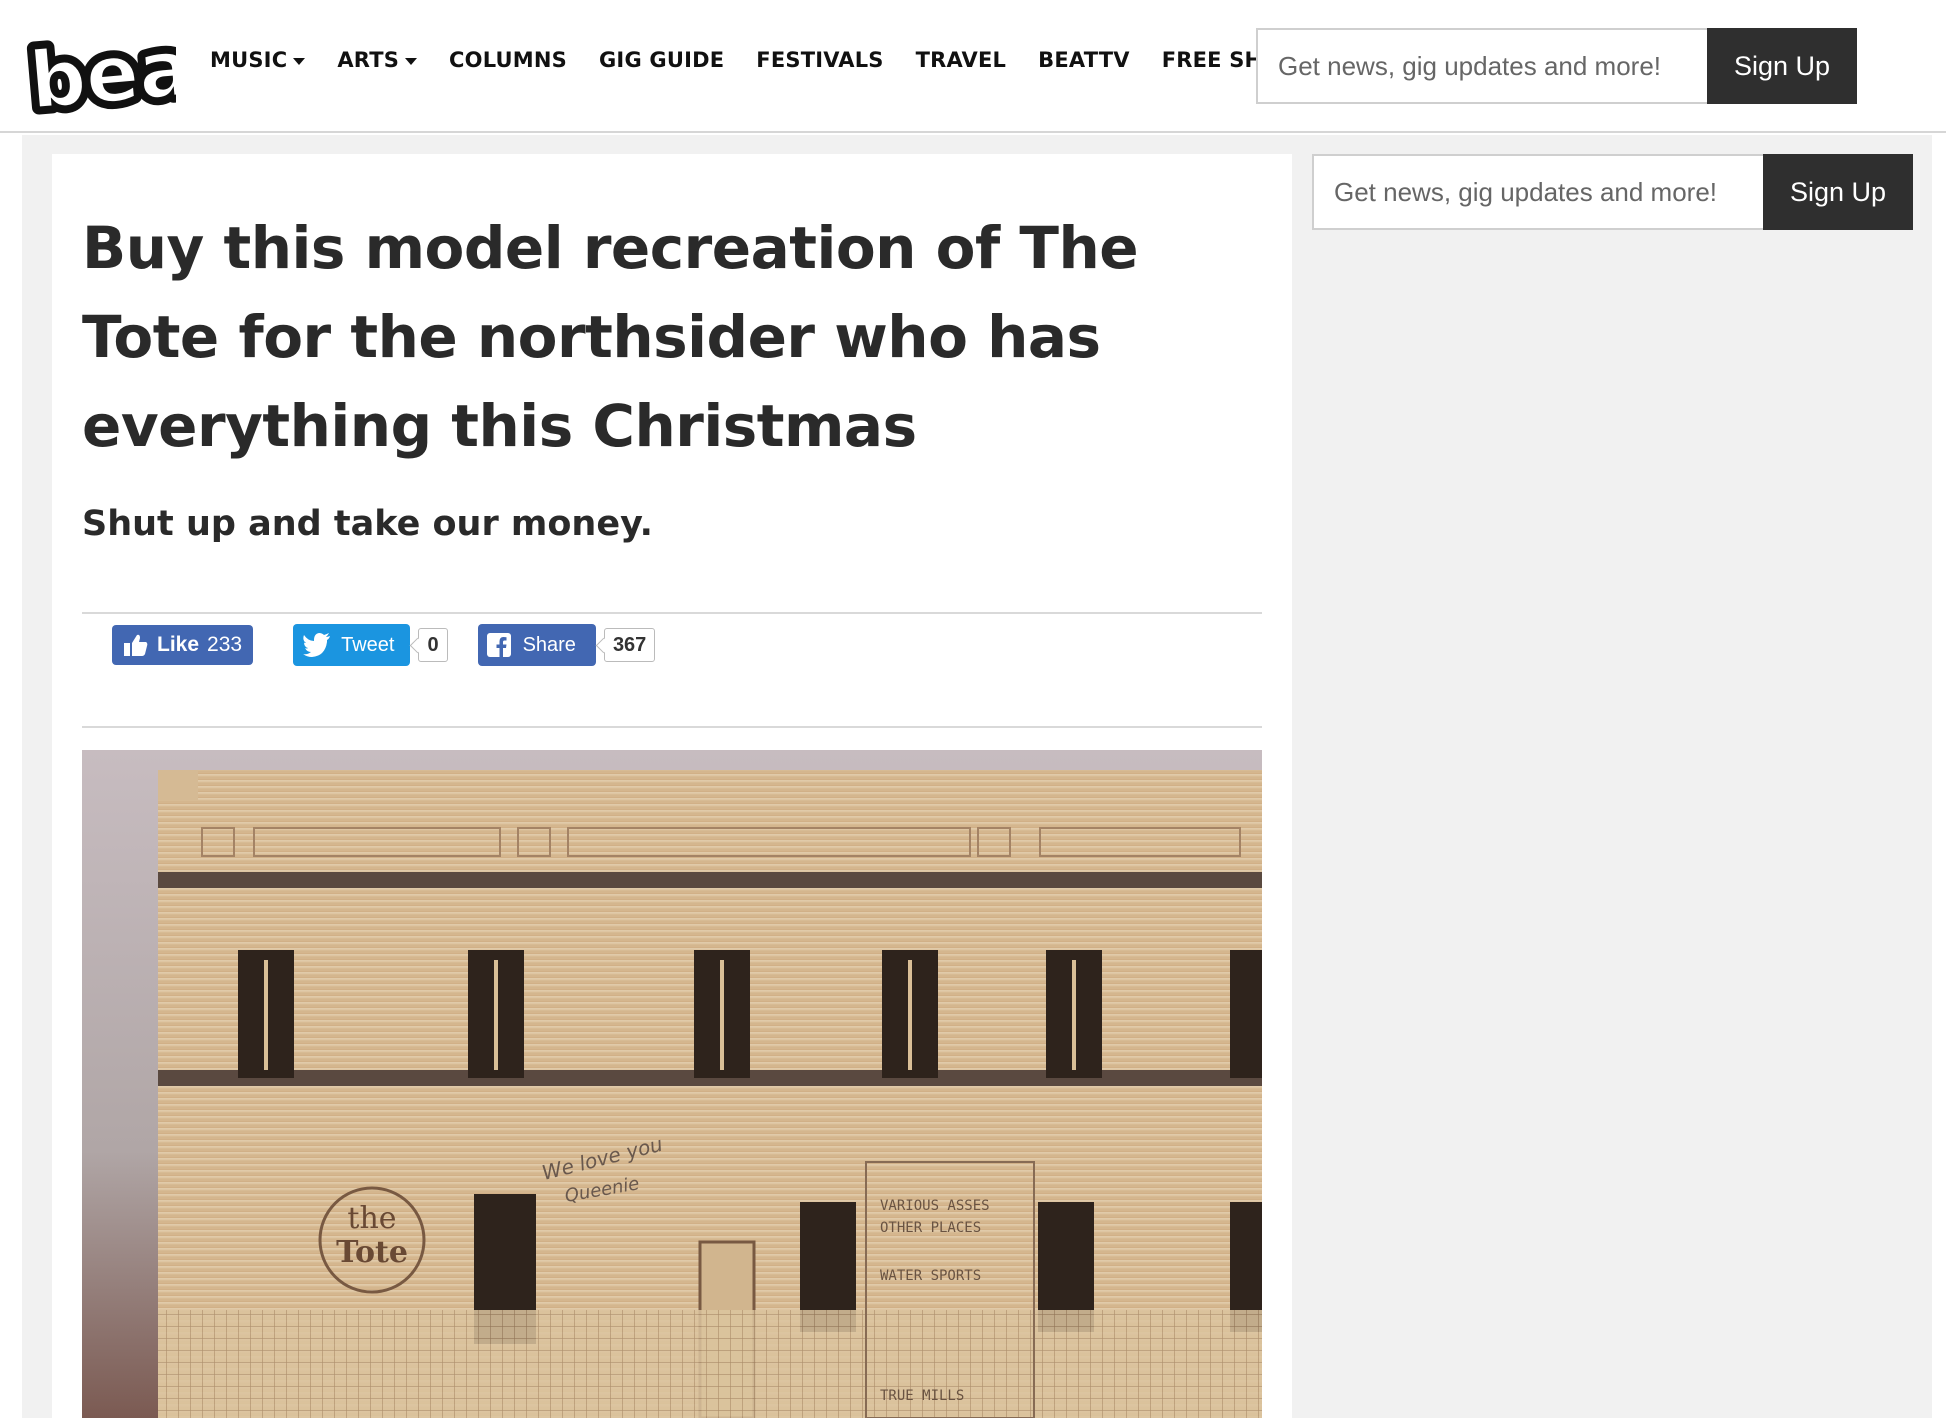 The width and height of the screenshot is (1946, 1418). I want to click on nav-item-festivals: FESTIVALS, so click(819, 60).